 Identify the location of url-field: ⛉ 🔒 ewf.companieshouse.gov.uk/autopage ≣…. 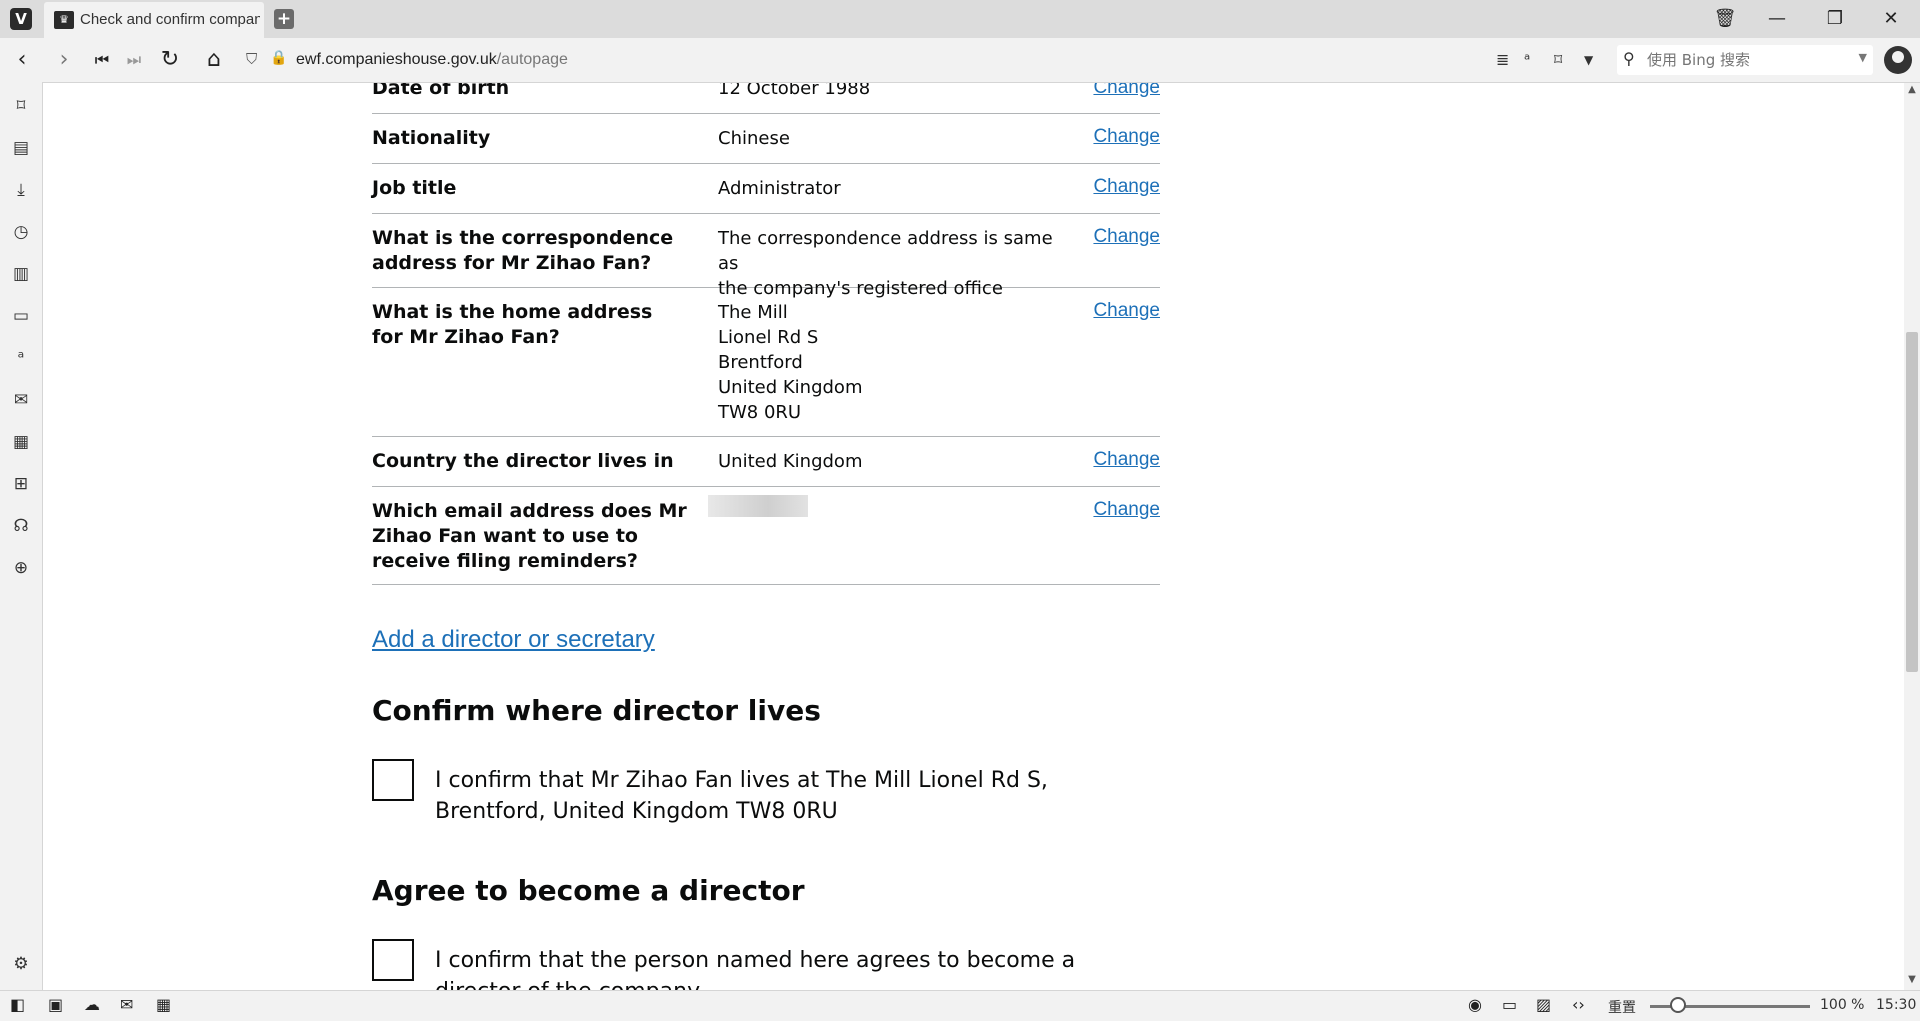
(927, 60).